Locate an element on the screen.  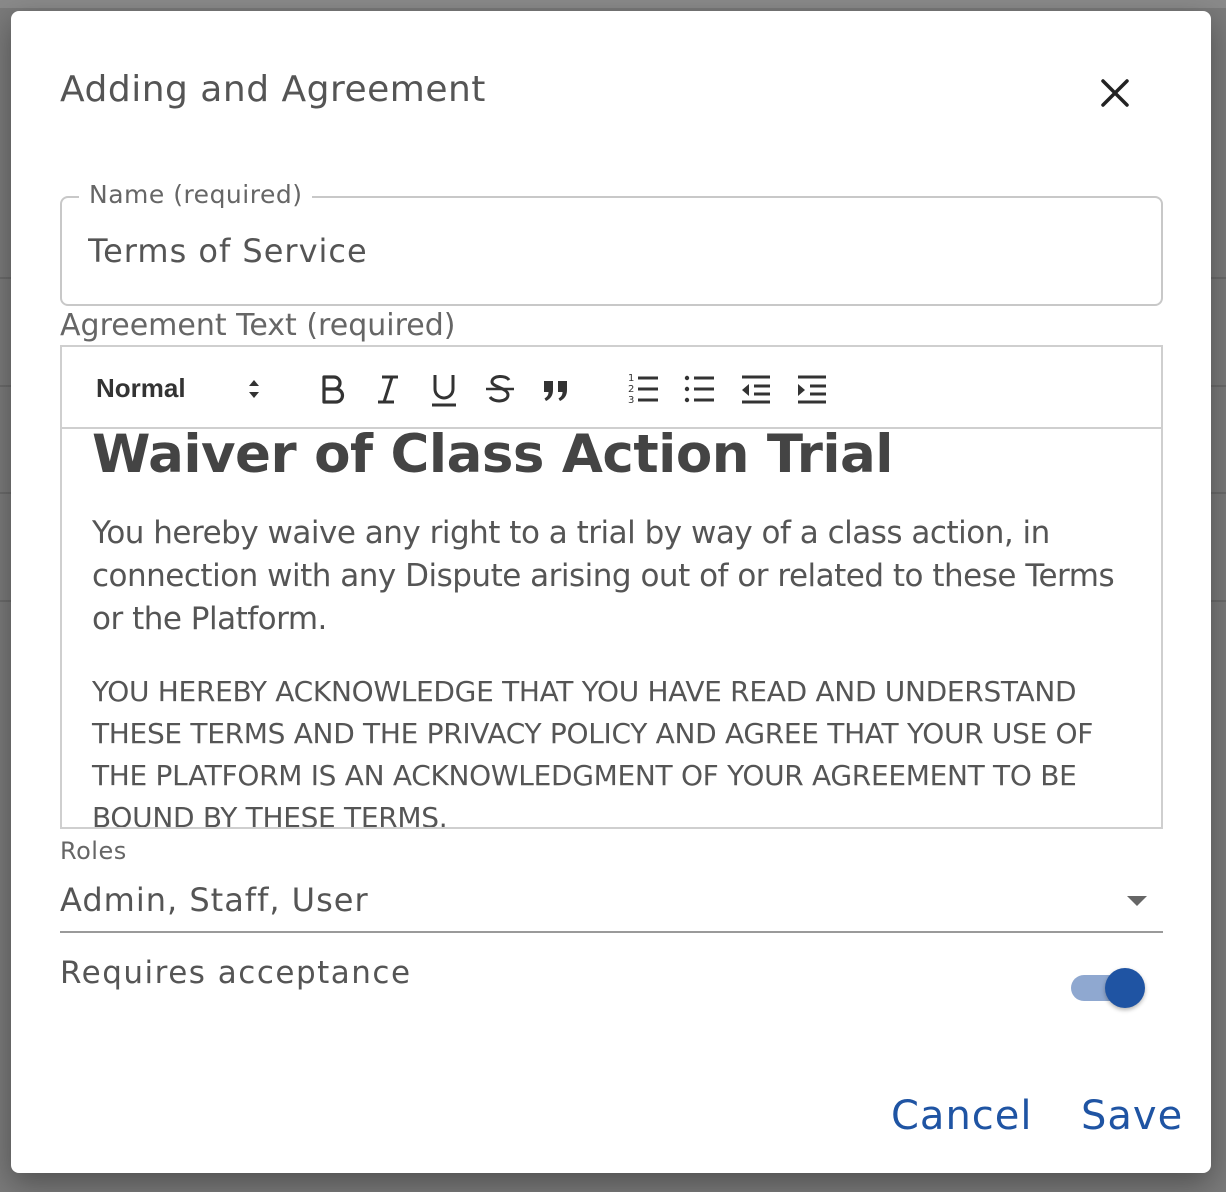
indent-button is located at coordinates (812, 389).